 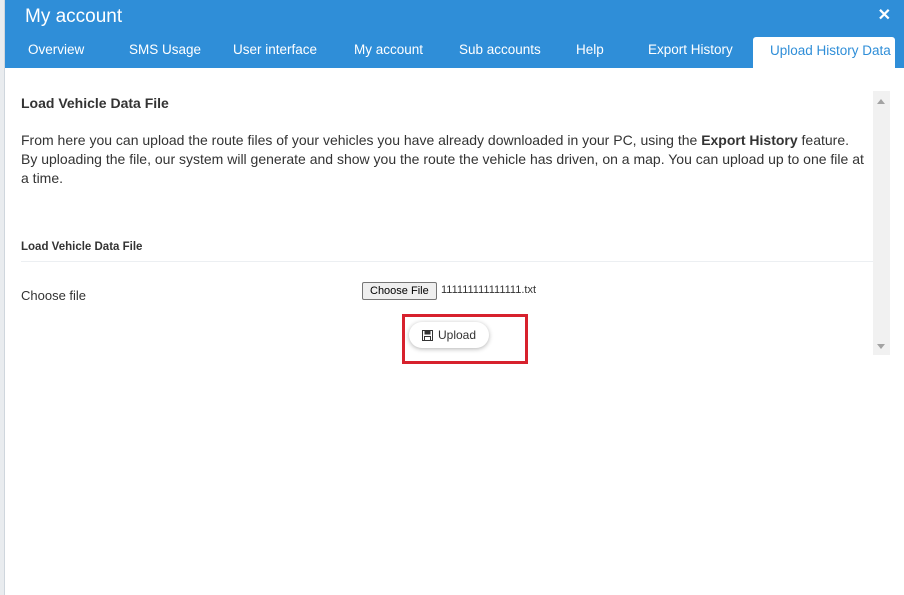 What do you see at coordinates (74, 16) in the screenshot?
I see `dialog-title: My account` at bounding box center [74, 16].